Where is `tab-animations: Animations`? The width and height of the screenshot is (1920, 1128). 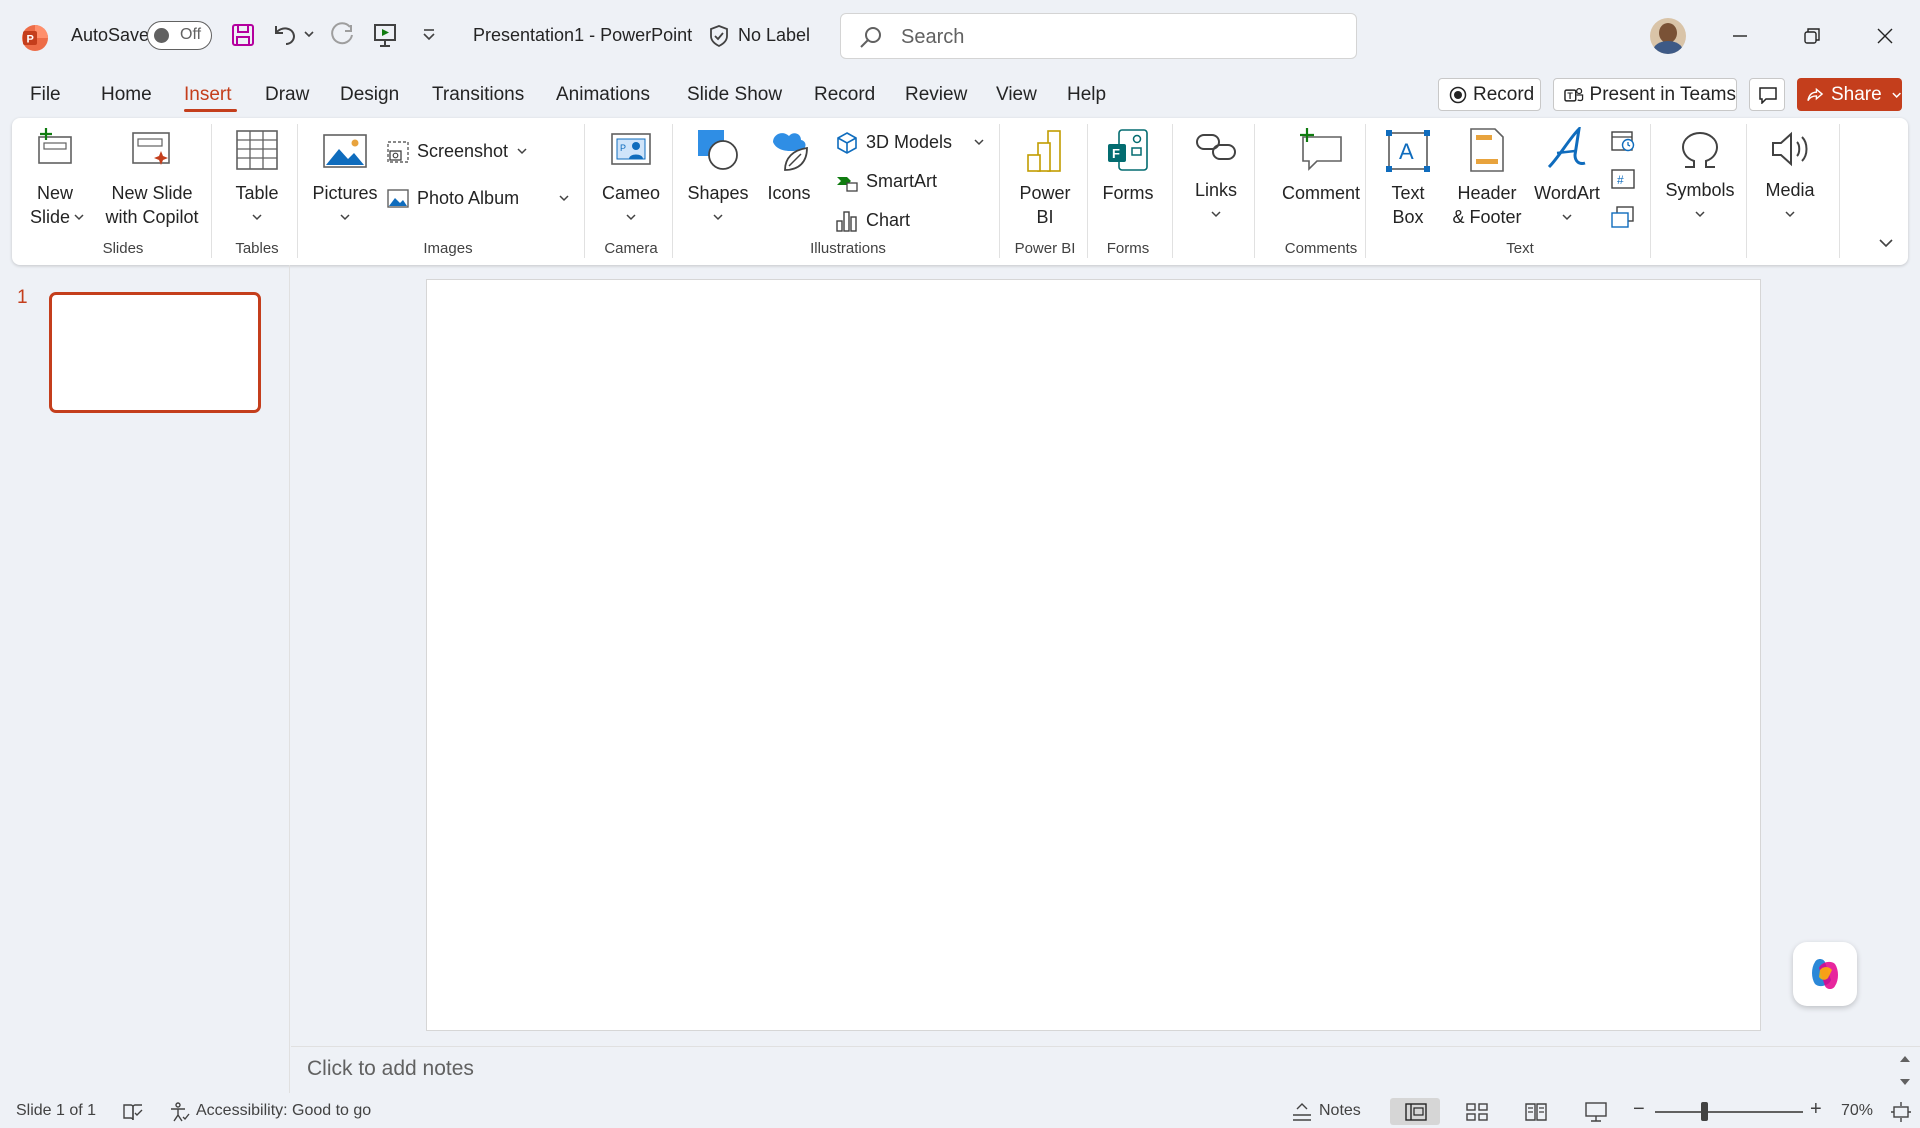
tab-animations: Animations is located at coordinates (603, 95).